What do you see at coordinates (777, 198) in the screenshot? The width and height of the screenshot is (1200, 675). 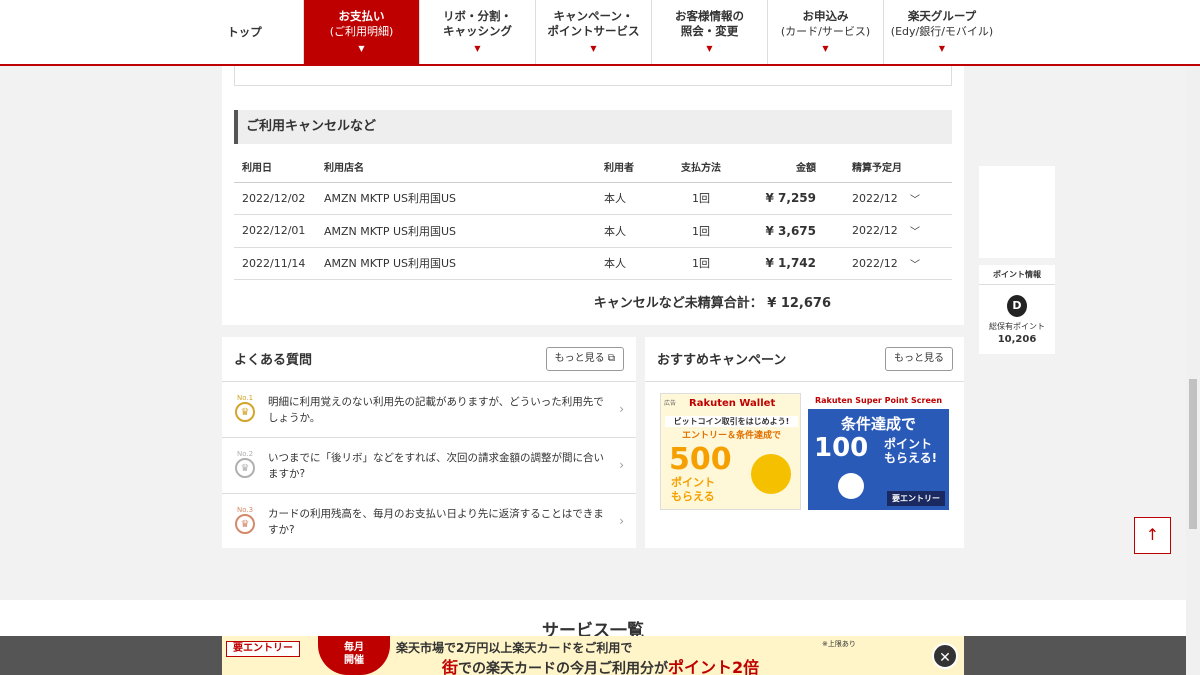 I see `cell-amount: ¥ 7,259` at bounding box center [777, 198].